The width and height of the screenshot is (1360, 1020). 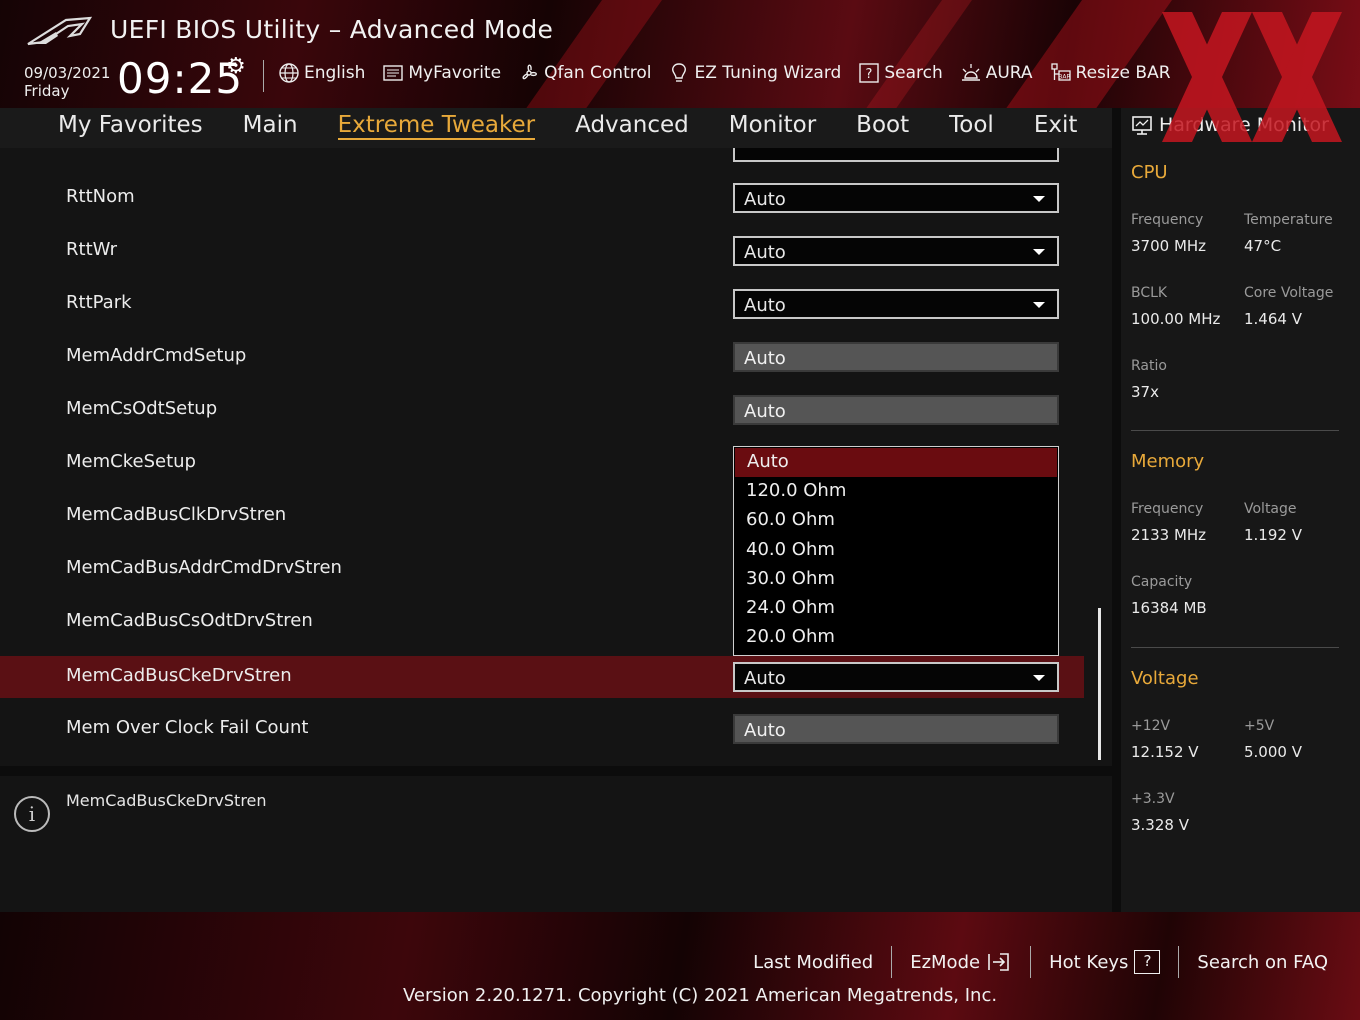 What do you see at coordinates (156, 355) in the screenshot?
I see `setting-label: MemAddrCmdSetup` at bounding box center [156, 355].